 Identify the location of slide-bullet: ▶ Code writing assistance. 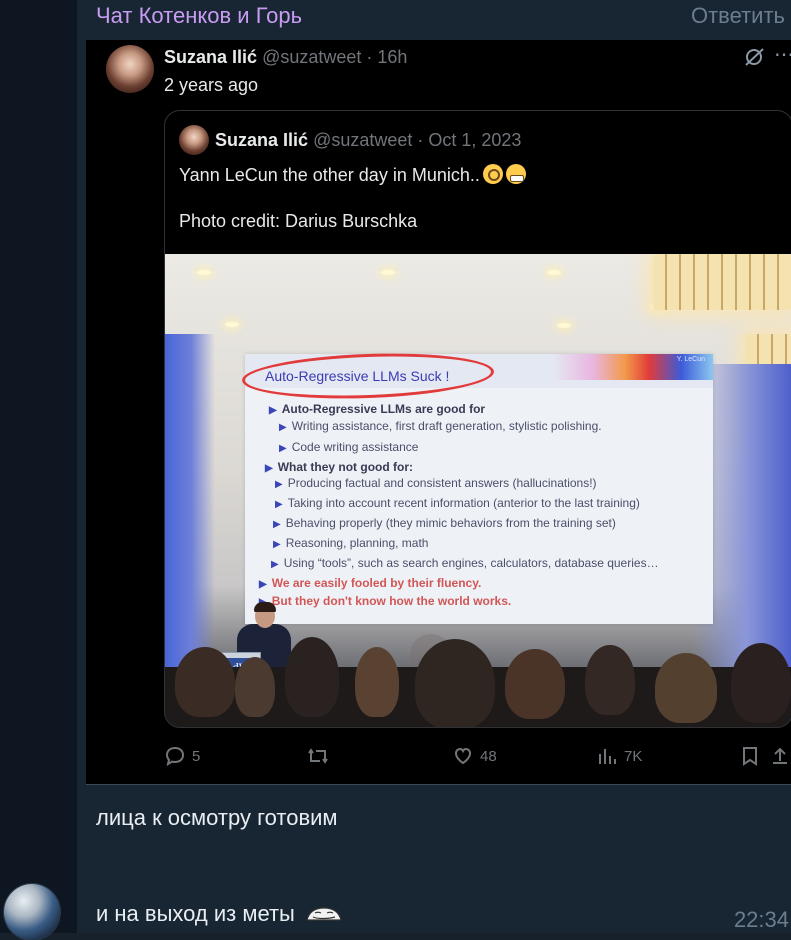
(349, 447).